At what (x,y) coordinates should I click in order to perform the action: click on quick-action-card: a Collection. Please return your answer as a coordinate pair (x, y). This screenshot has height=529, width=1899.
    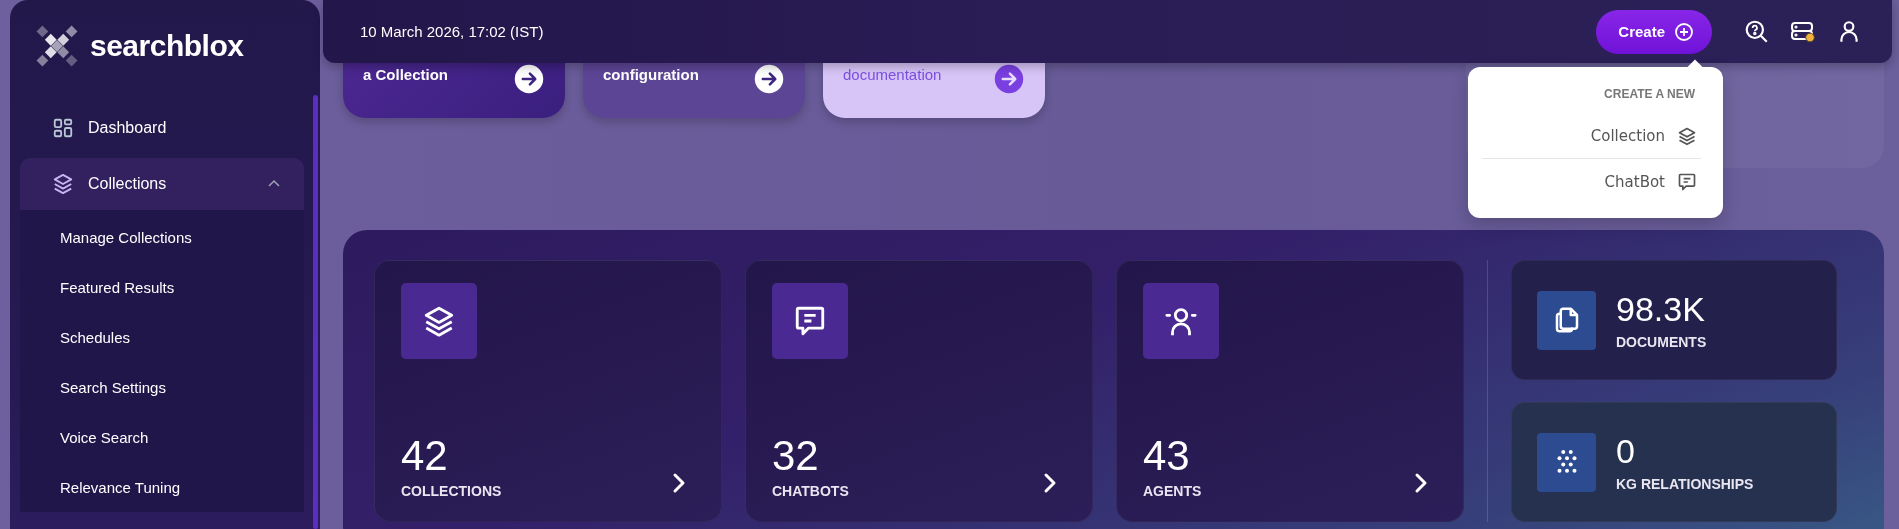
    Looking at the image, I should click on (454, 90).